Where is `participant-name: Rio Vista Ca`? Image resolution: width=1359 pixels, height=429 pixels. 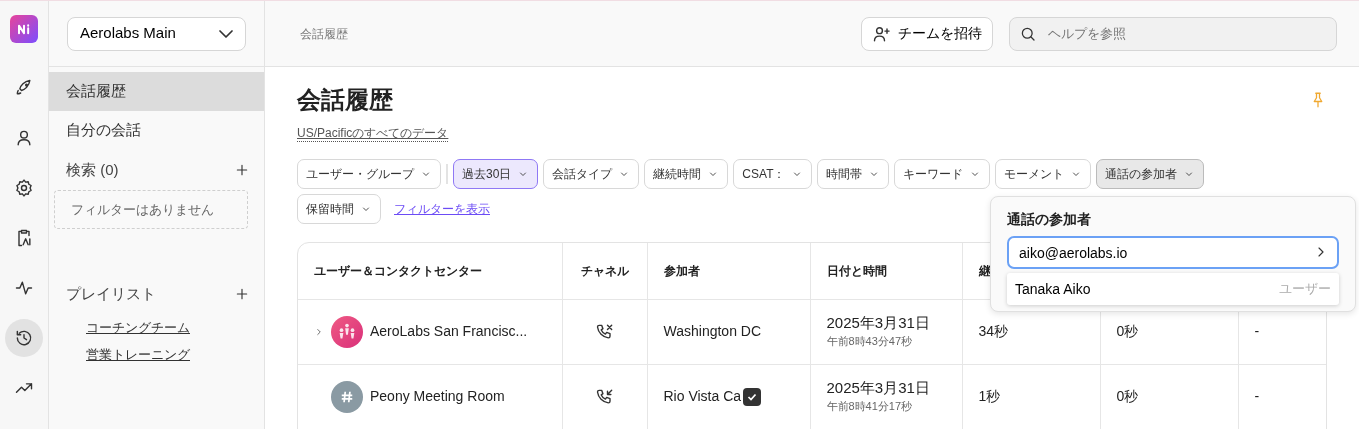
participant-name: Rio Vista Ca is located at coordinates (702, 396).